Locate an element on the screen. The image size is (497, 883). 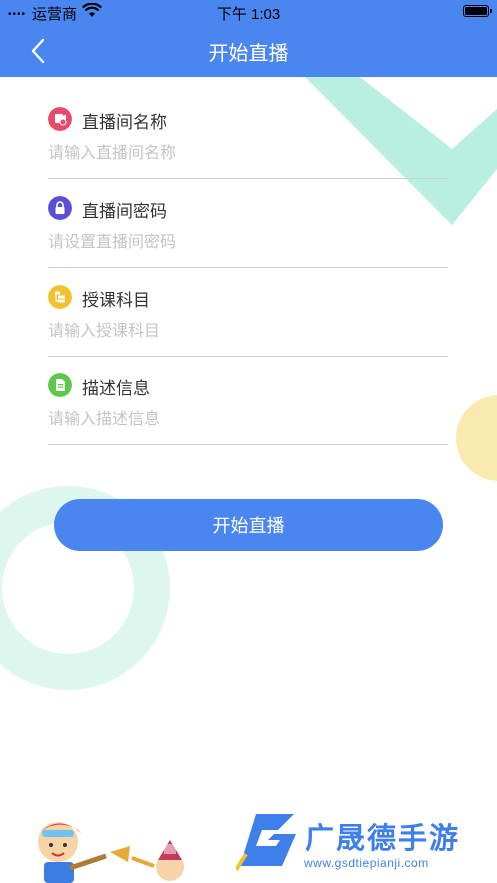
teaching-subject-field: 授课科目 is located at coordinates (248, 321).